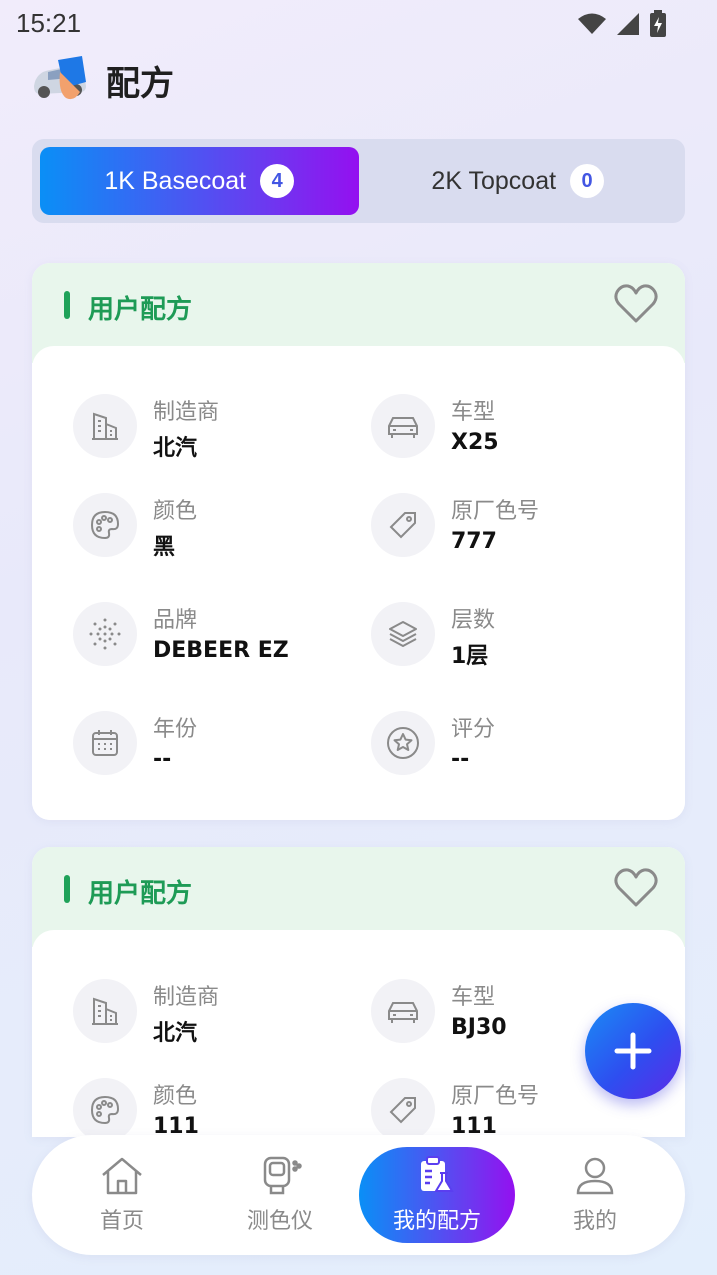 Image resolution: width=717 pixels, height=1275 pixels. What do you see at coordinates (105, 743) in the screenshot?
I see `calendar-icon` at bounding box center [105, 743].